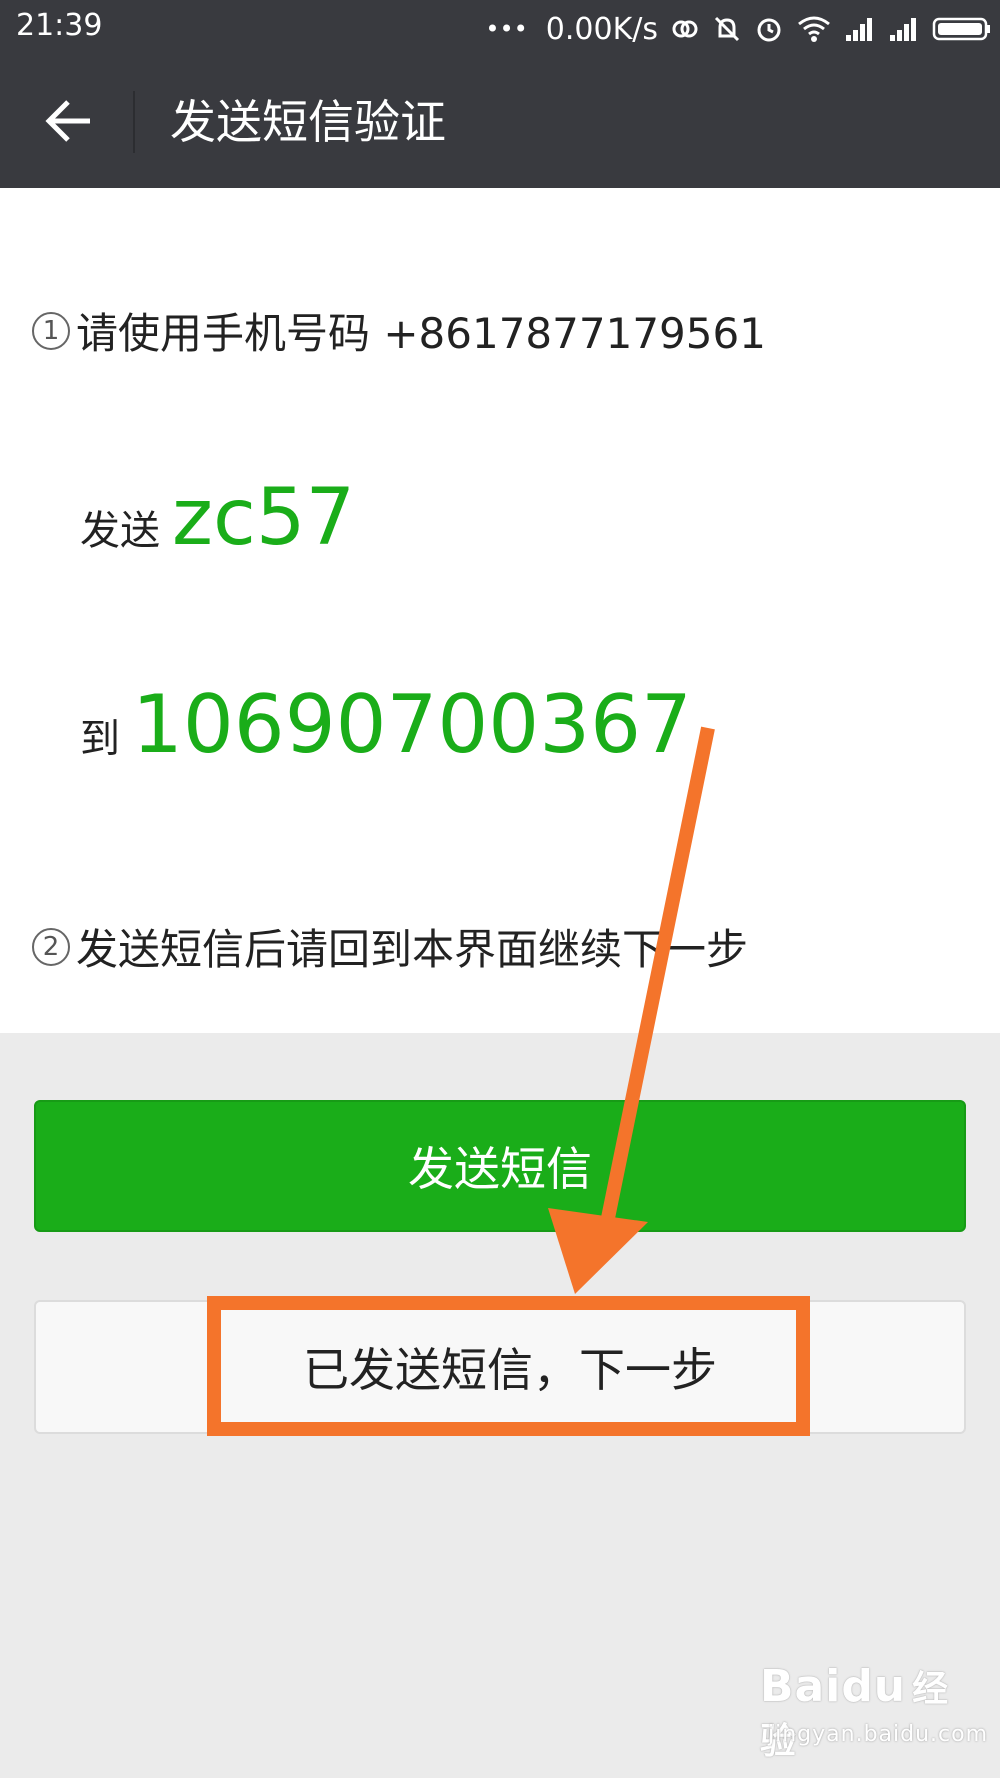 This screenshot has height=1778, width=1000. Describe the element at coordinates (874, 1686) in the screenshot. I see `watermark-logo-tail: du` at that location.